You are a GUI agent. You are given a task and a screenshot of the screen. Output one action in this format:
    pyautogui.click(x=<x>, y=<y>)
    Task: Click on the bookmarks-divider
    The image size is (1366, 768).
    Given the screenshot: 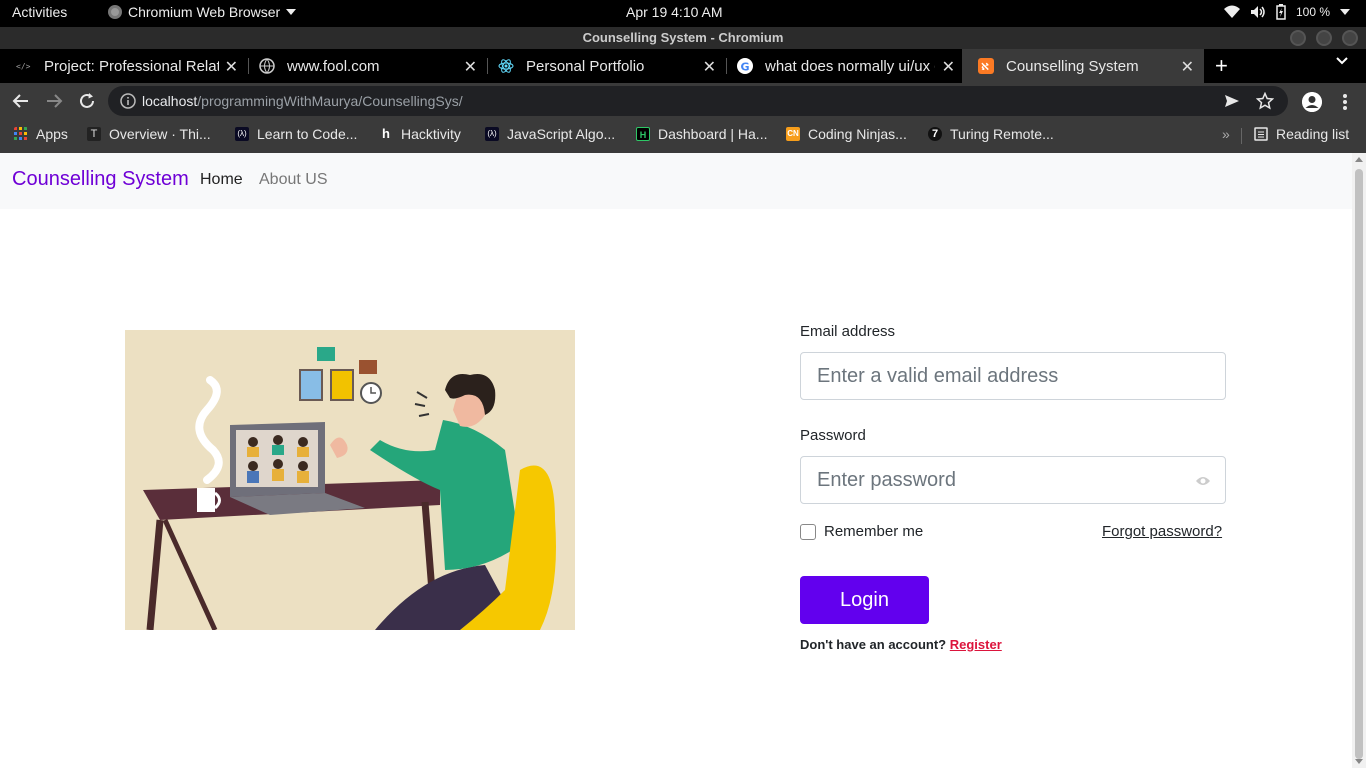 What is the action you would take?
    pyautogui.click(x=1241, y=136)
    